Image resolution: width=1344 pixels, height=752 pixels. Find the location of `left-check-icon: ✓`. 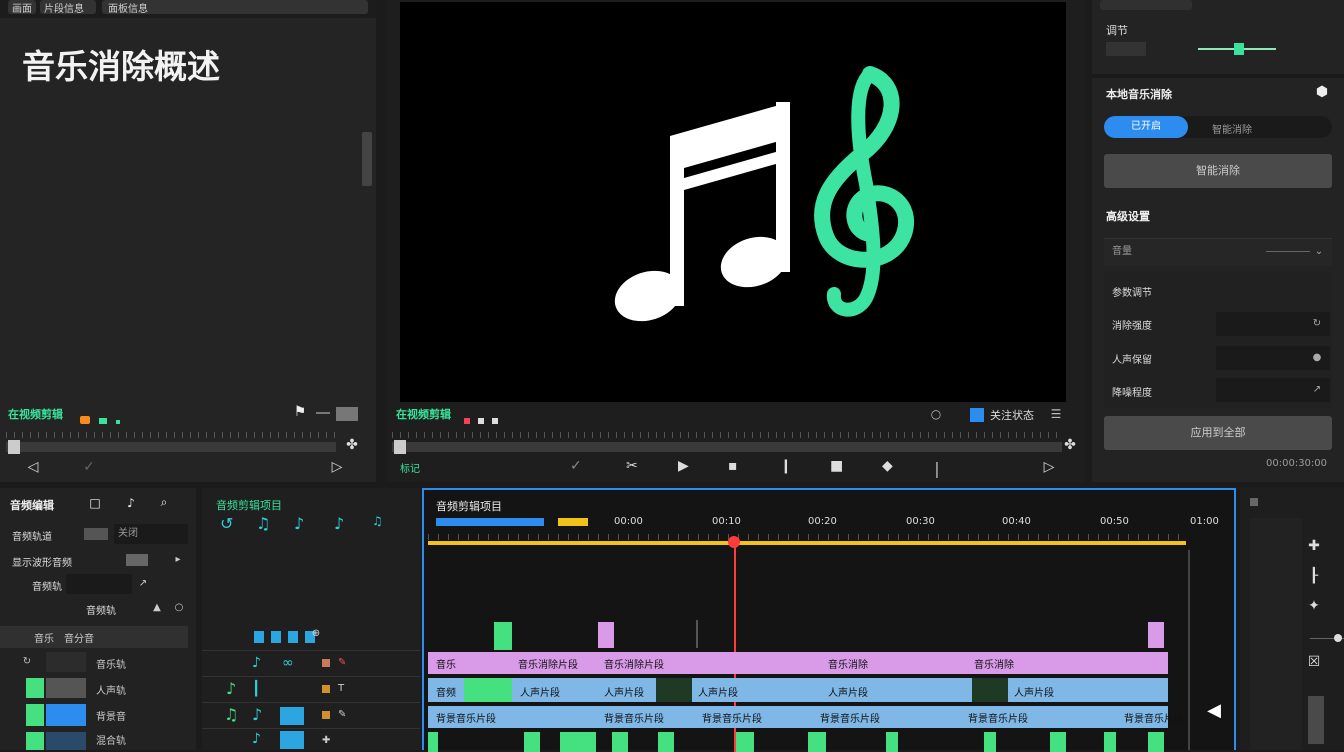

left-check-icon: ✓ is located at coordinates (89, 467).